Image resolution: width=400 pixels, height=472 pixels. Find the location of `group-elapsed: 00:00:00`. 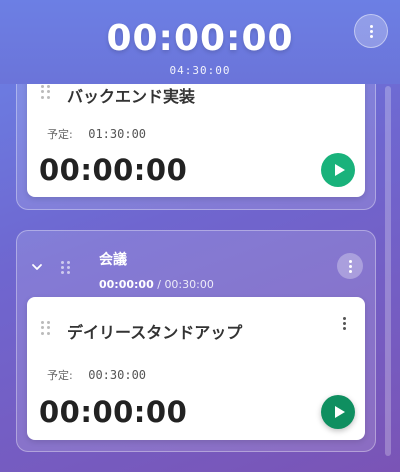

group-elapsed: 00:00:00 is located at coordinates (126, 284).